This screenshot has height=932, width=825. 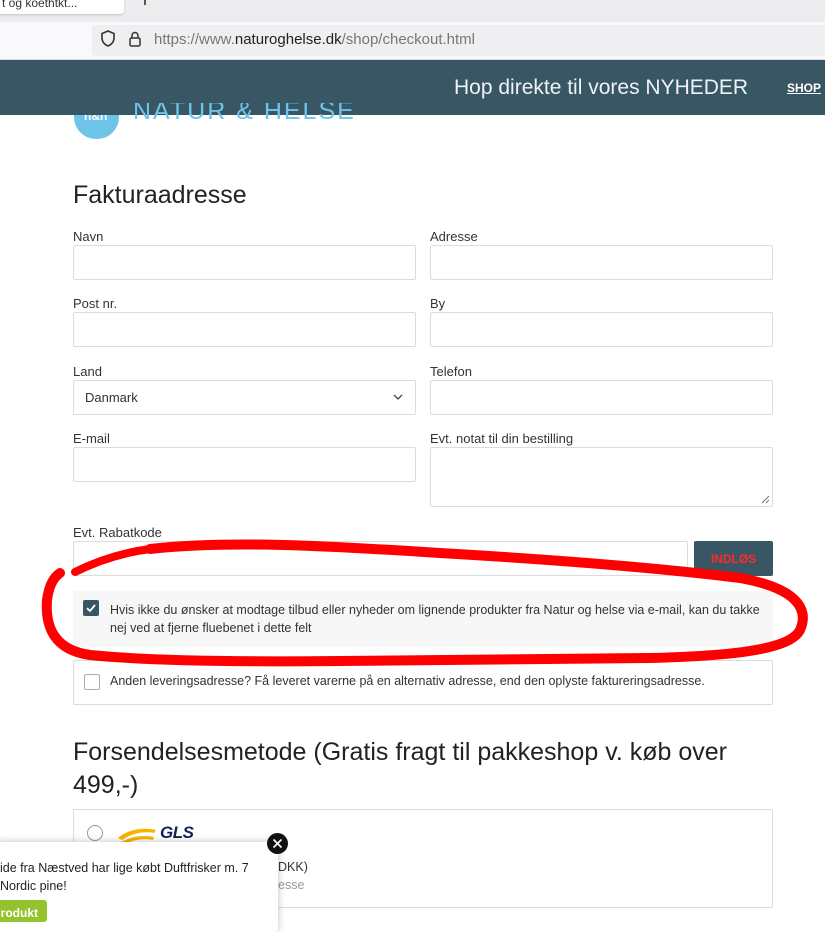 I want to click on checkmark-icon, so click(x=91, y=608).